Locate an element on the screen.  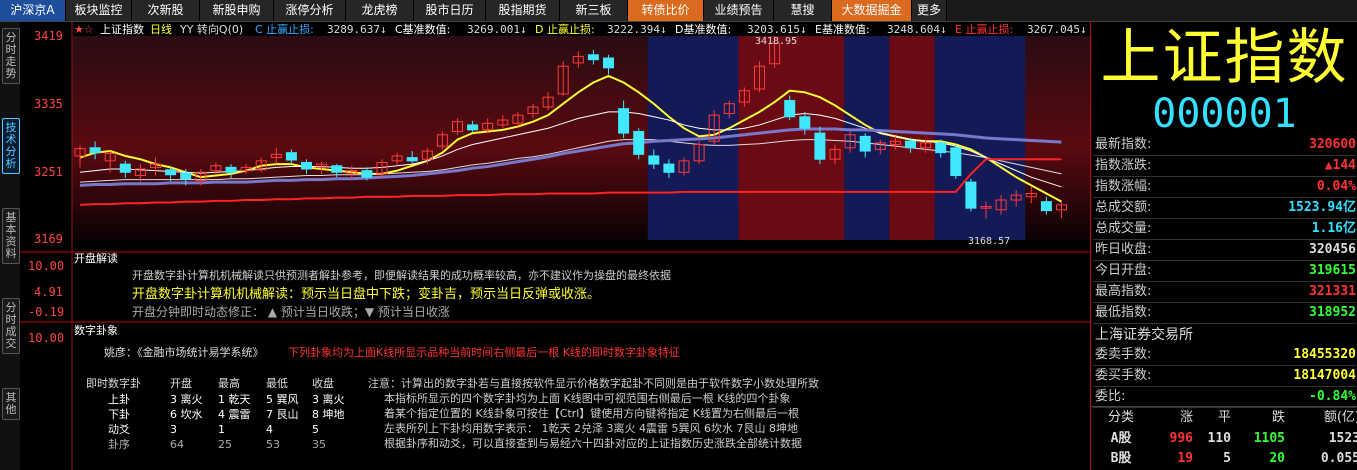
gua-table-cell: 4 震雷 is located at coordinates (234, 414).